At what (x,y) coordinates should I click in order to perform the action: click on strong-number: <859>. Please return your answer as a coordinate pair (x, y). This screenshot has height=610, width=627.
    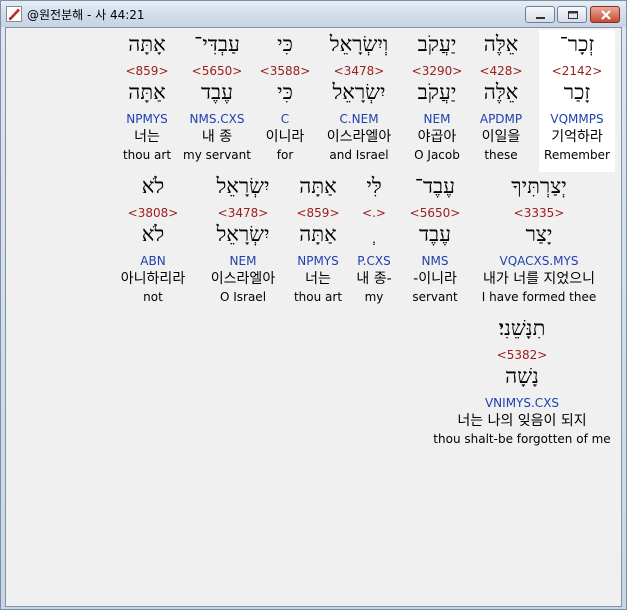
    Looking at the image, I should click on (147, 71).